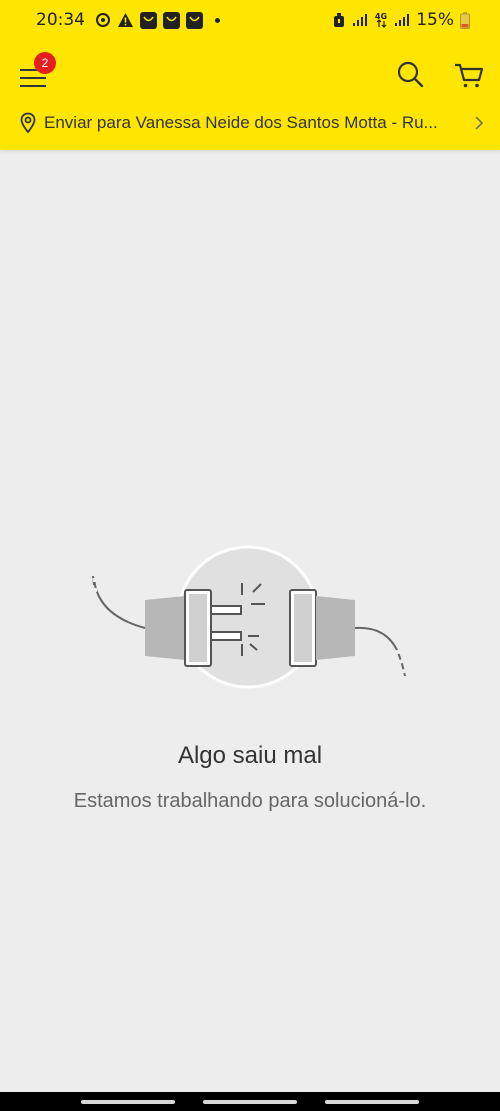  Describe the element at coordinates (479, 123) in the screenshot. I see `chevron-right-icon` at that location.